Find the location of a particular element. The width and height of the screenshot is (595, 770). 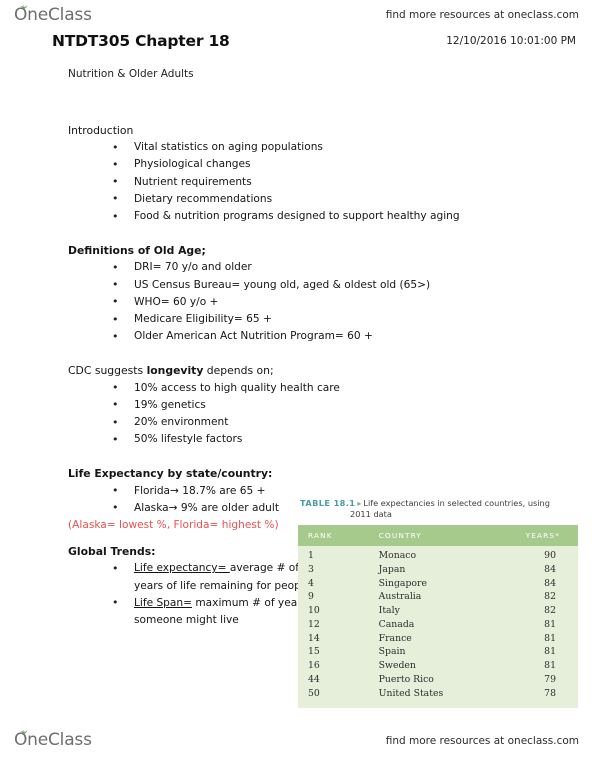

table-row: 10 Italy 82 is located at coordinates (438, 611).